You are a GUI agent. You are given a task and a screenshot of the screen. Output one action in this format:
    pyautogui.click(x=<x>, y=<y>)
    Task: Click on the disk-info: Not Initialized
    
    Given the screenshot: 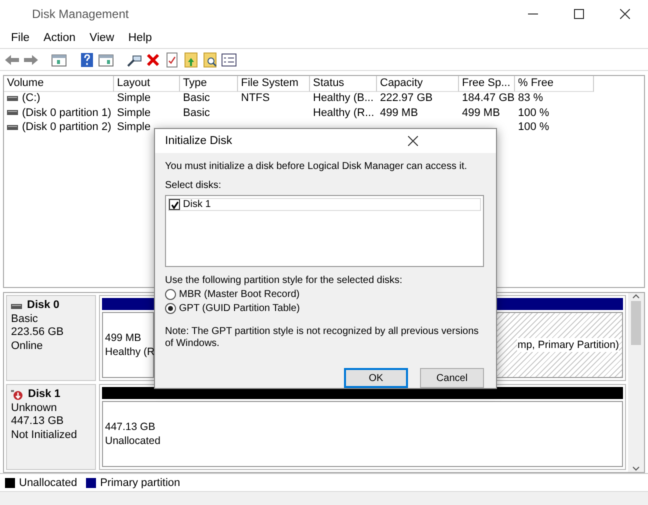 What is the action you would take?
    pyautogui.click(x=44, y=435)
    